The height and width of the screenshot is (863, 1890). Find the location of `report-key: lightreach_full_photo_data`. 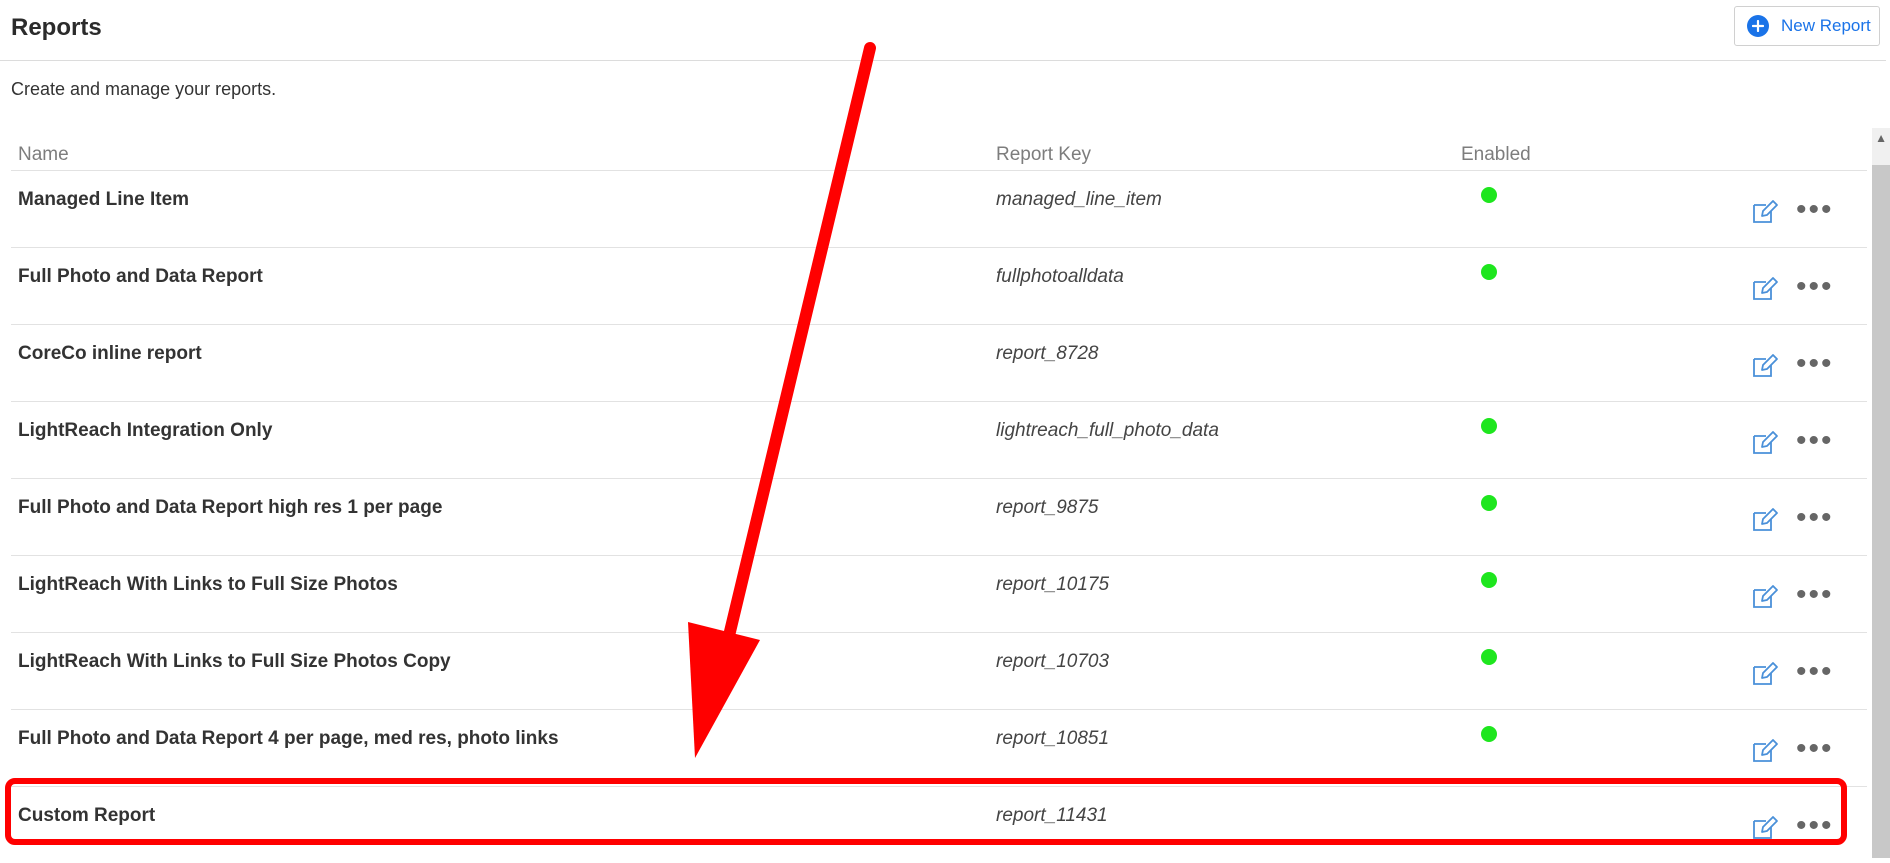

report-key: lightreach_full_photo_data is located at coordinates (1107, 430).